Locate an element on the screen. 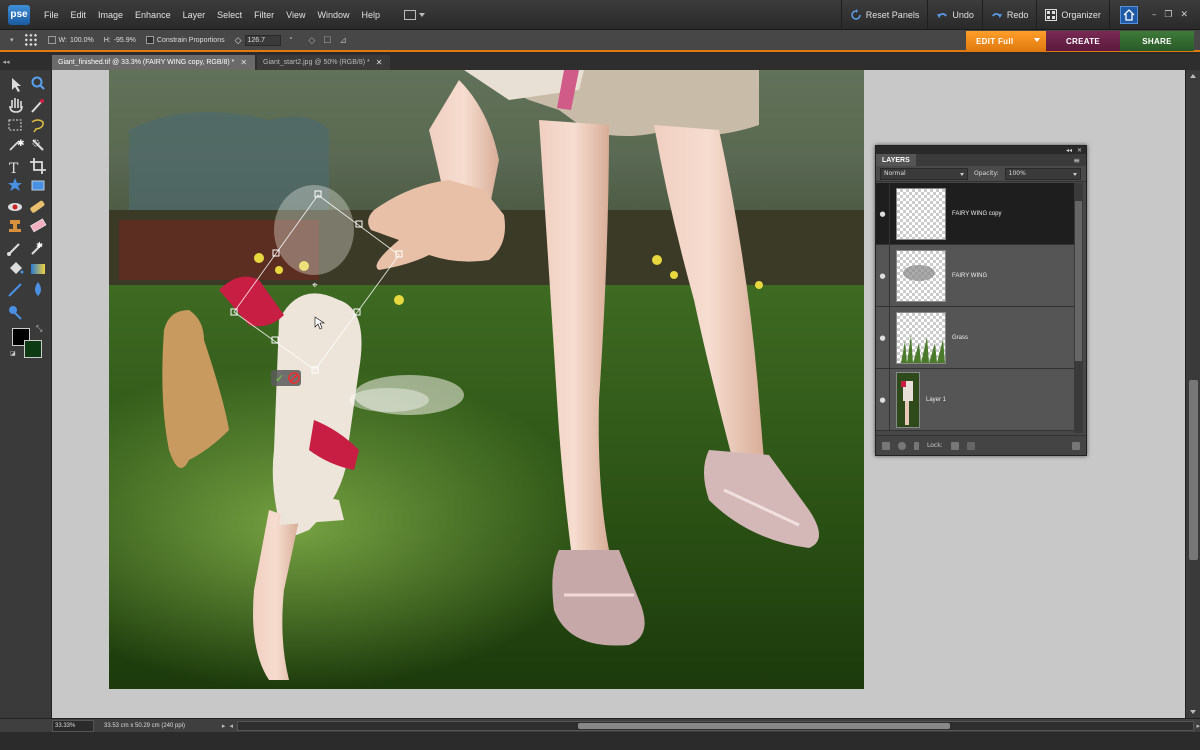  gradient-tool-icon is located at coordinates (38, 269).